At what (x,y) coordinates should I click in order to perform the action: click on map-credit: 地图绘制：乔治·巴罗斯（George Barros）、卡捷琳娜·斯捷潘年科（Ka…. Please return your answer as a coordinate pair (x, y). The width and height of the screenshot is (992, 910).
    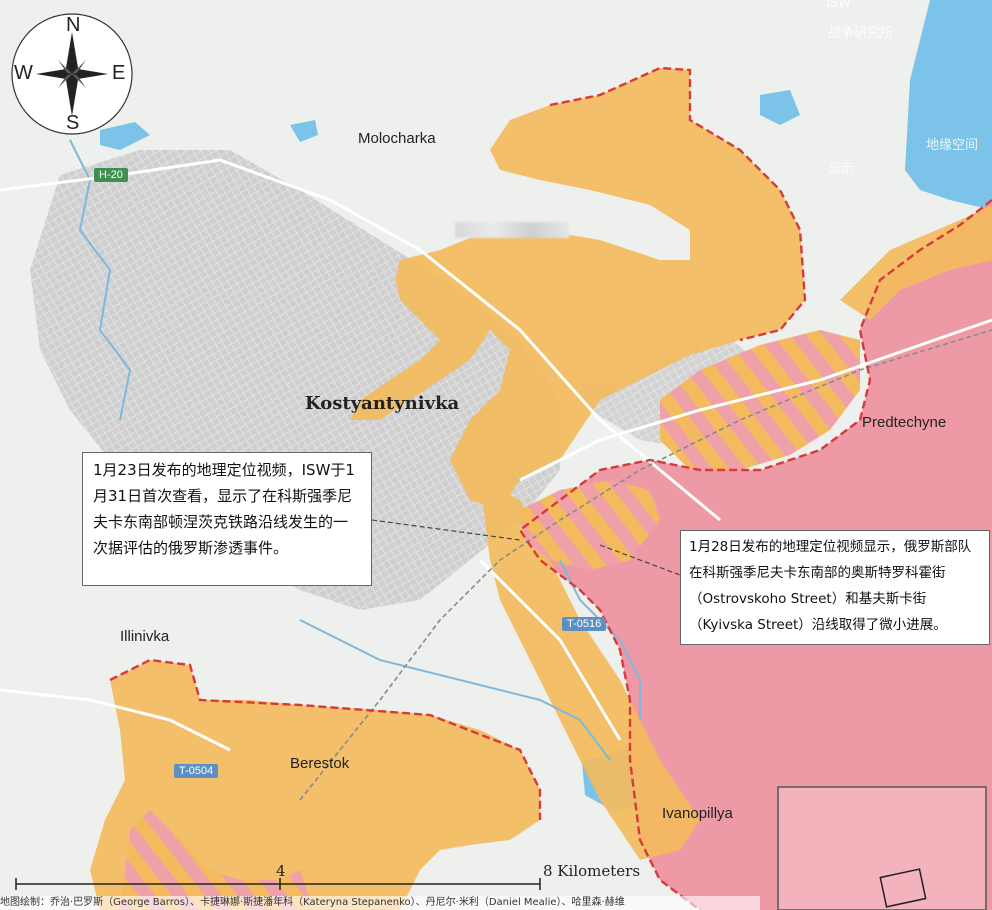
    Looking at the image, I should click on (380, 903).